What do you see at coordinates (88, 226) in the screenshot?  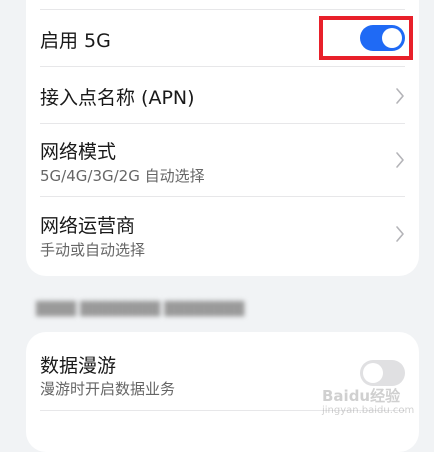 I see `network-operator-label: 网络运营商` at bounding box center [88, 226].